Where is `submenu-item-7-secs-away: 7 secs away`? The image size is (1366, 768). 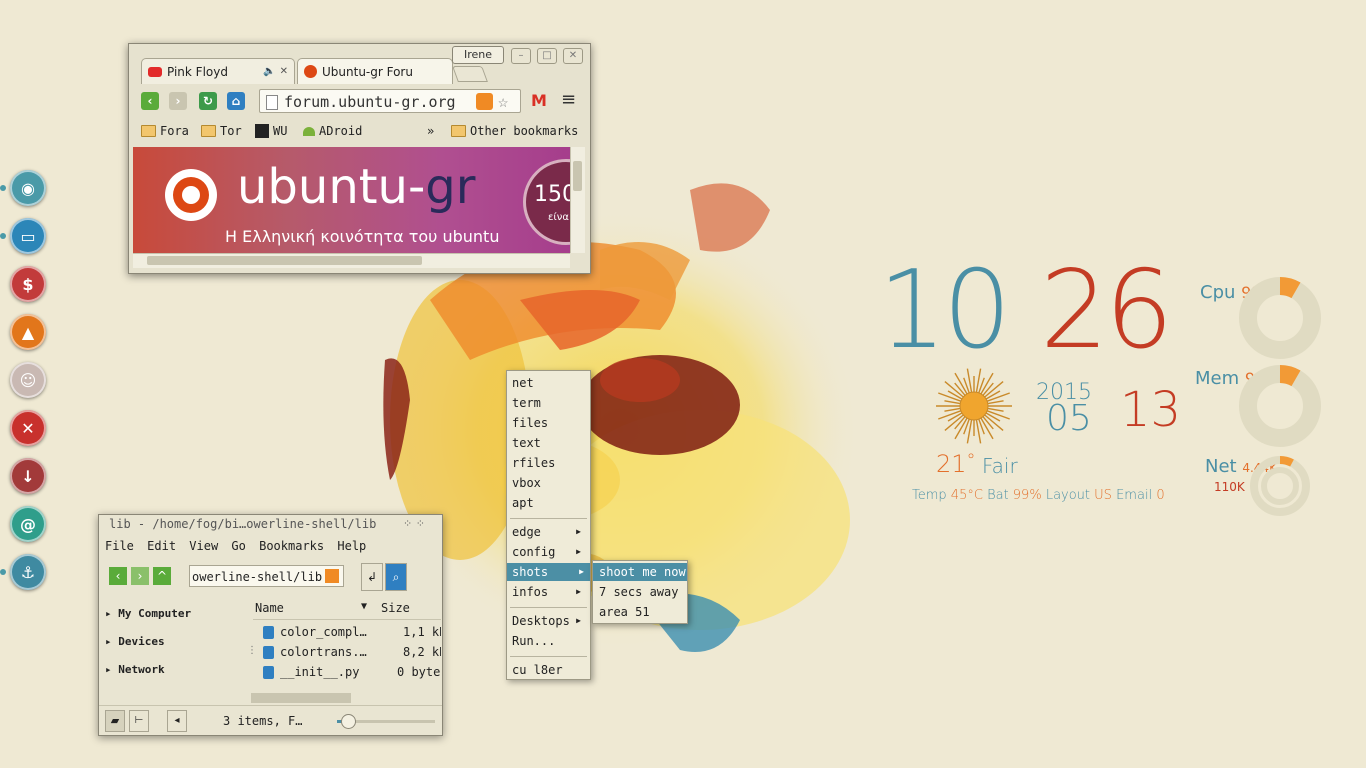
submenu-item-7-secs-away: 7 secs away is located at coordinates (640, 592).